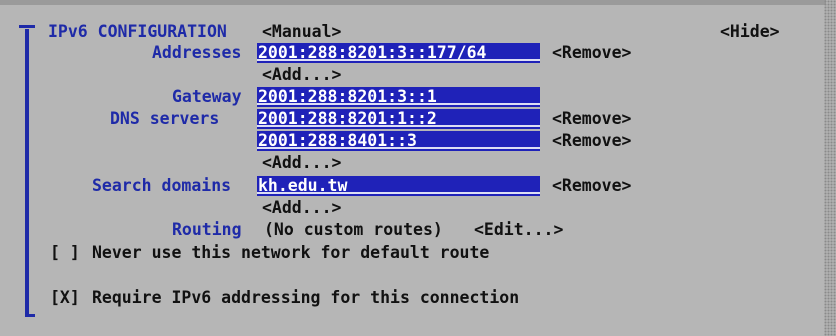 The image size is (836, 336). Describe the element at coordinates (27, 173) in the screenshot. I see `frame-left-line` at that location.